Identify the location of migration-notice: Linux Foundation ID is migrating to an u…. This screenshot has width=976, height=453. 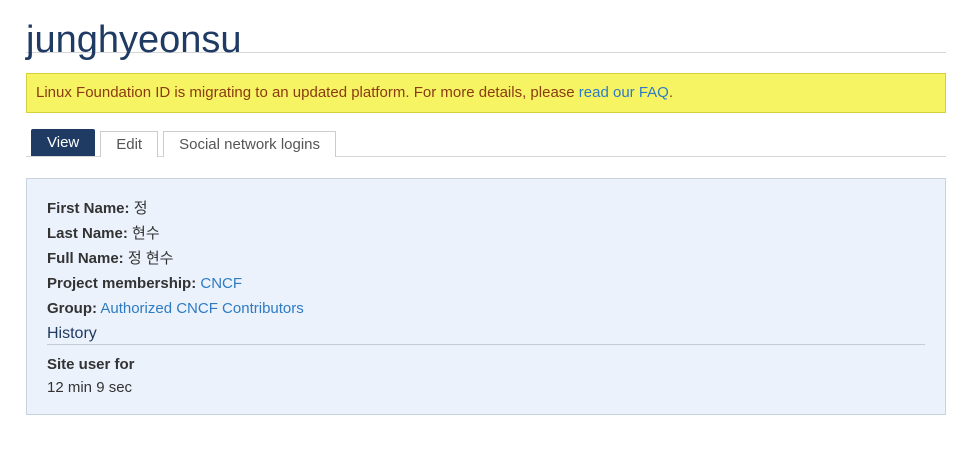
(486, 93).